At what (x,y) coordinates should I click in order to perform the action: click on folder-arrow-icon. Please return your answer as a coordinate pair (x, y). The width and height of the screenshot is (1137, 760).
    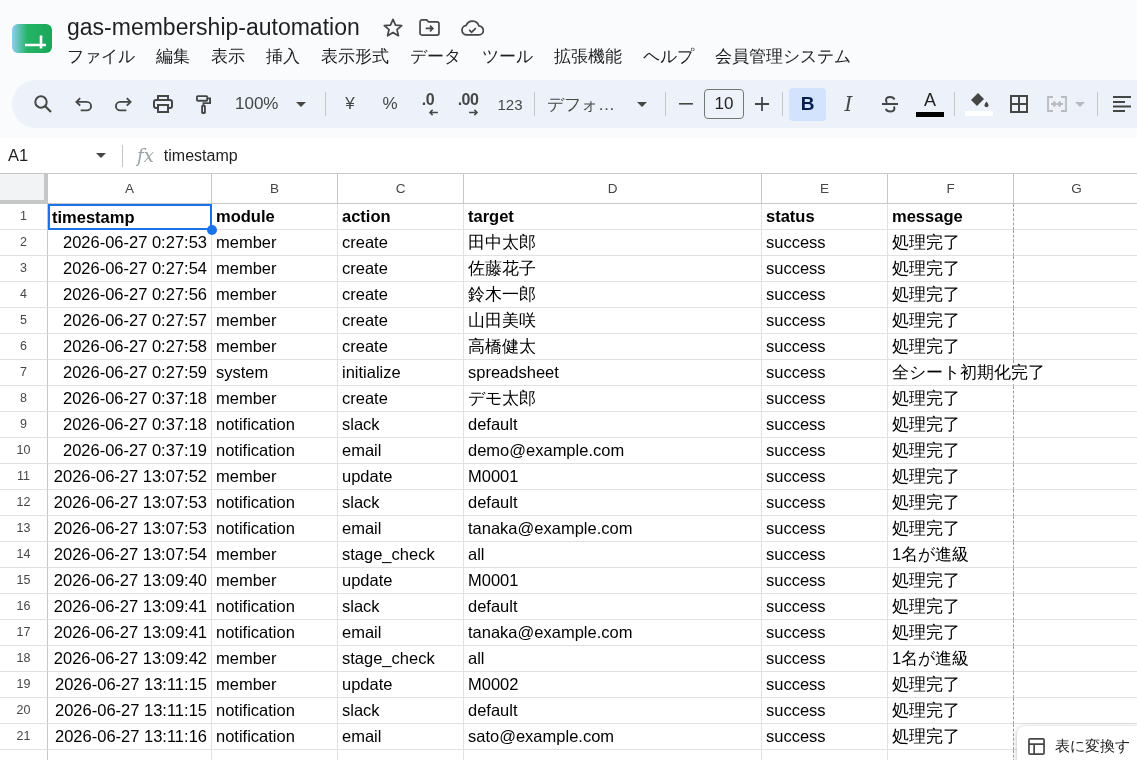
    Looking at the image, I should click on (429, 27).